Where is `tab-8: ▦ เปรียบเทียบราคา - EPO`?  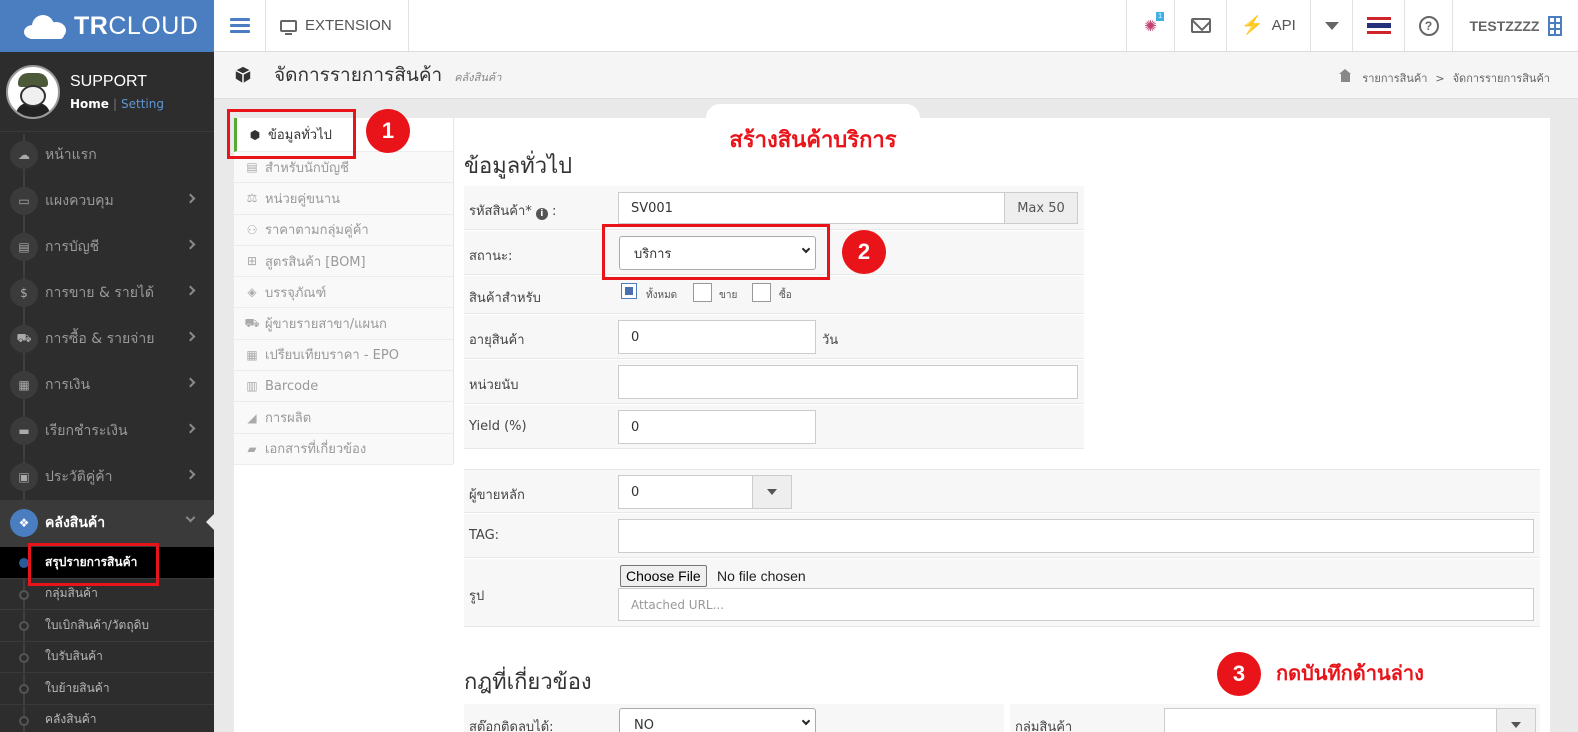
tab-8: ▦ เปรียบเทียบราคา - EPO is located at coordinates (343, 356).